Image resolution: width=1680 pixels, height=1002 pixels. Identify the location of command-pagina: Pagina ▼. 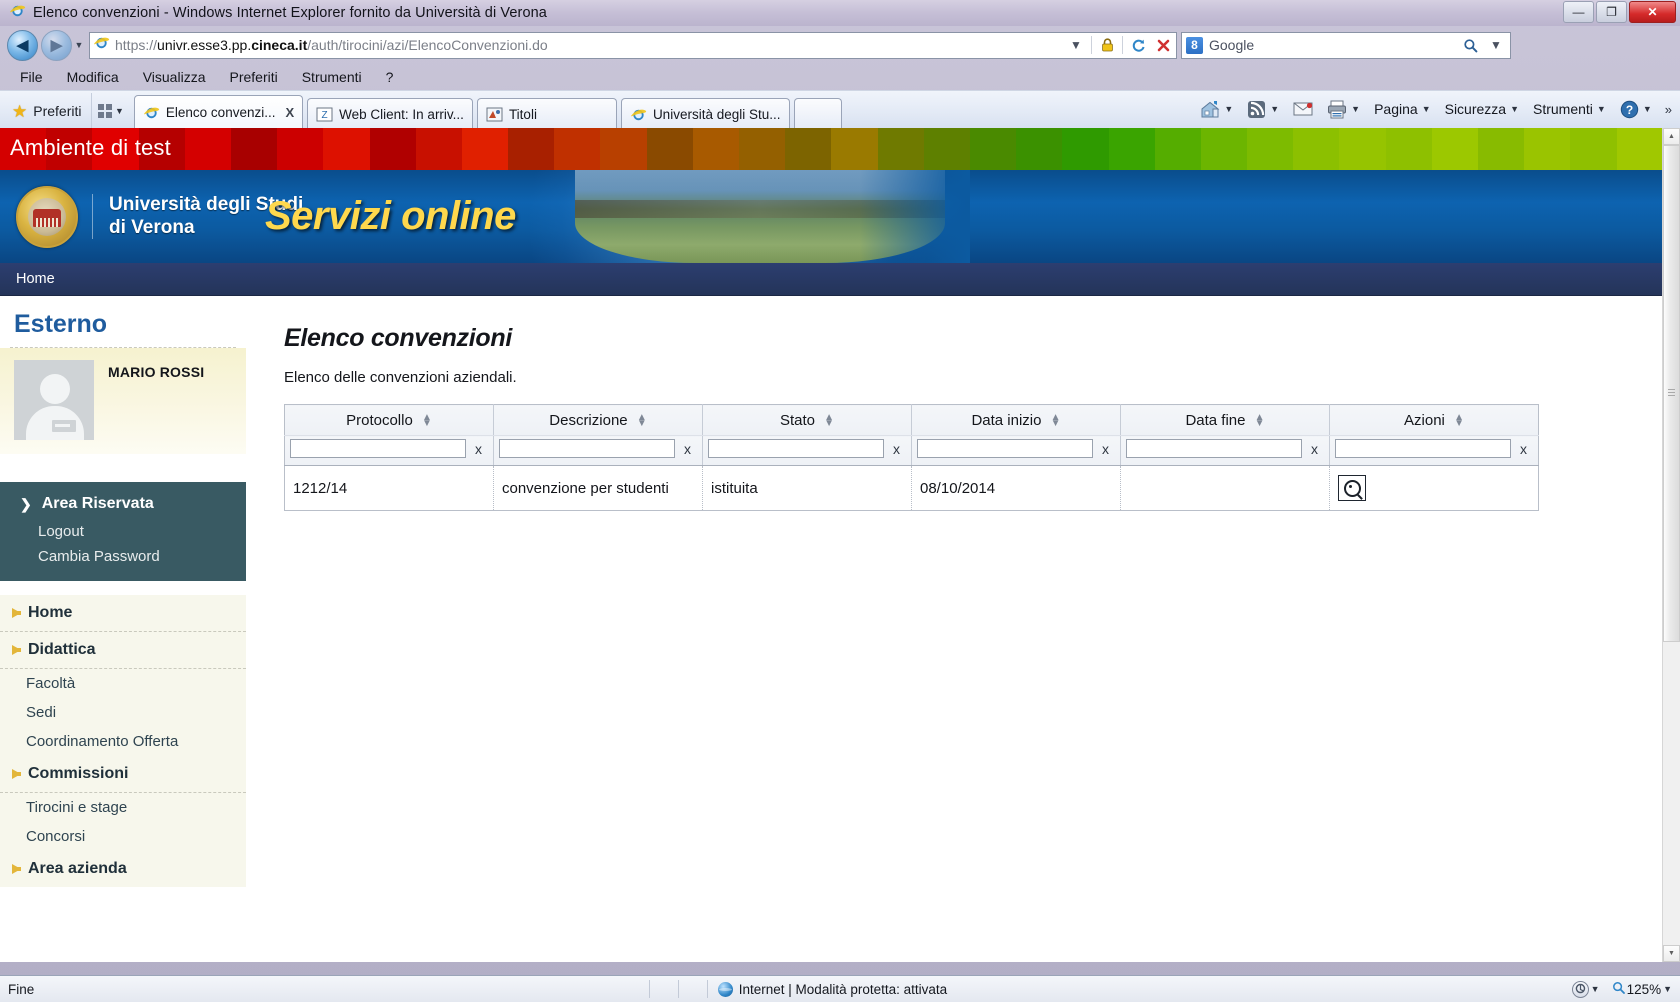
(1402, 109).